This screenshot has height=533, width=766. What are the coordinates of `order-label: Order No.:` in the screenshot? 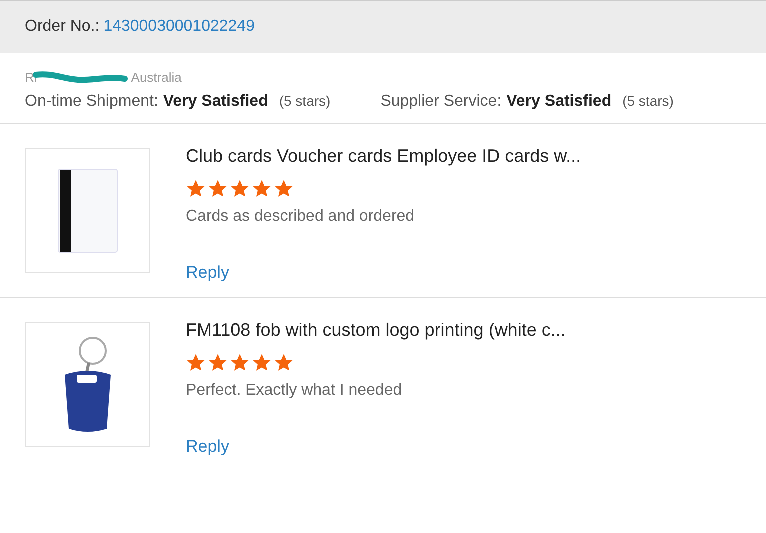 It's located at (62, 27).